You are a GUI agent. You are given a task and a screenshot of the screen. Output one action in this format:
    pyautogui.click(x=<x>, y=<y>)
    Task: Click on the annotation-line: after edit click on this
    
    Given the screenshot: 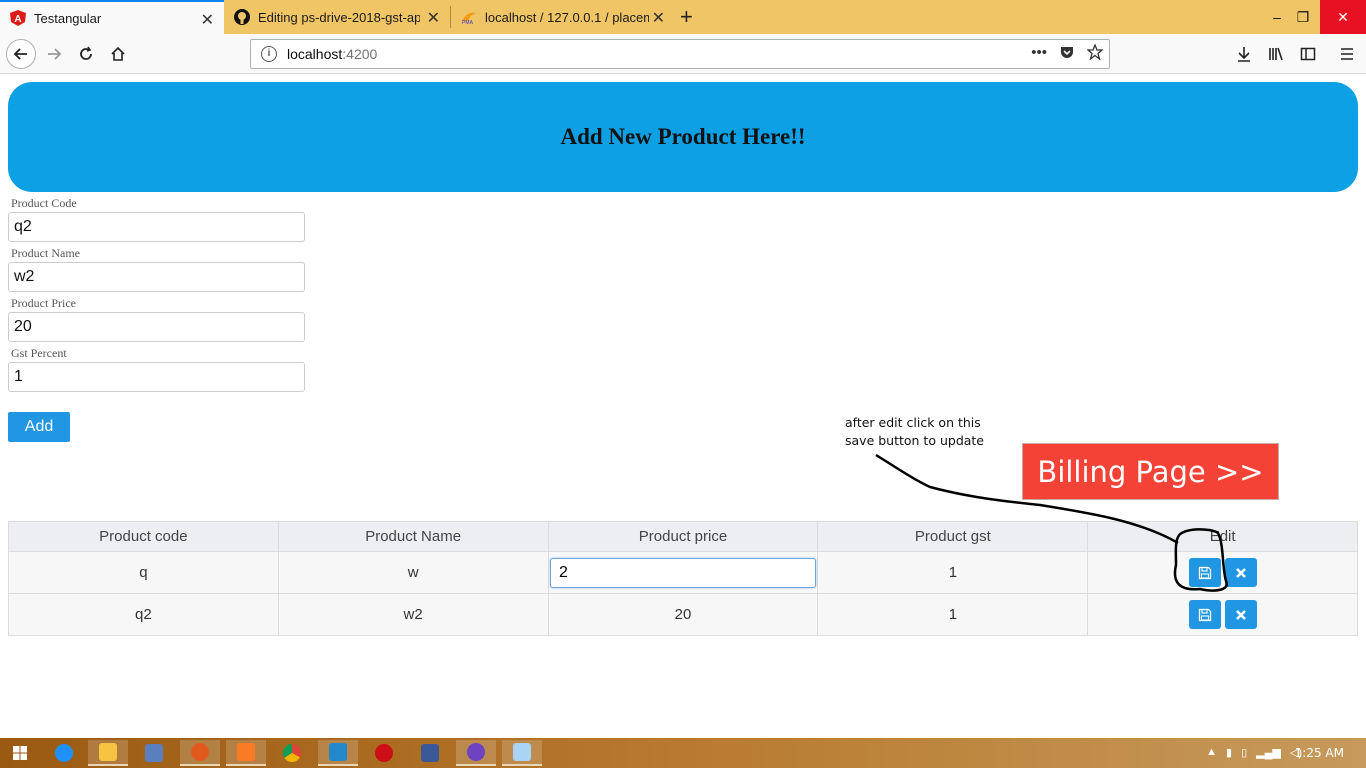 What is the action you would take?
    pyautogui.click(x=913, y=422)
    